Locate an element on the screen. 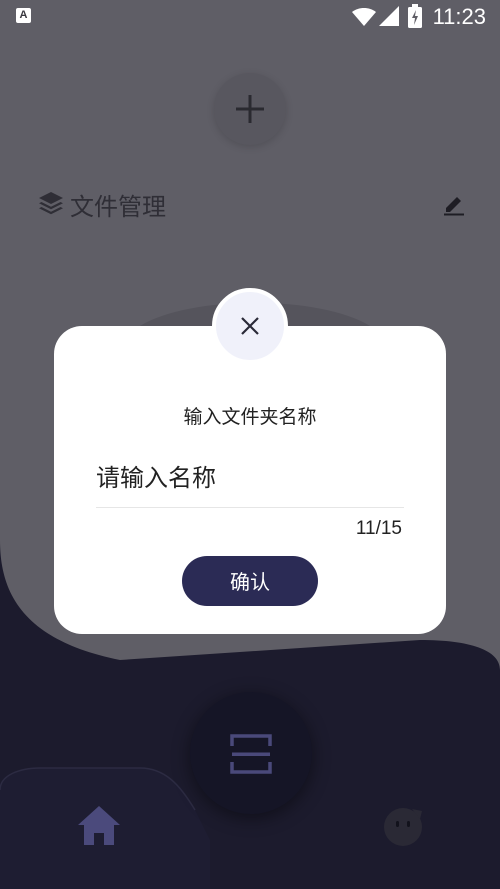 Image resolution: width=500 pixels, height=889 pixels. wifi-icon is located at coordinates (364, 17).